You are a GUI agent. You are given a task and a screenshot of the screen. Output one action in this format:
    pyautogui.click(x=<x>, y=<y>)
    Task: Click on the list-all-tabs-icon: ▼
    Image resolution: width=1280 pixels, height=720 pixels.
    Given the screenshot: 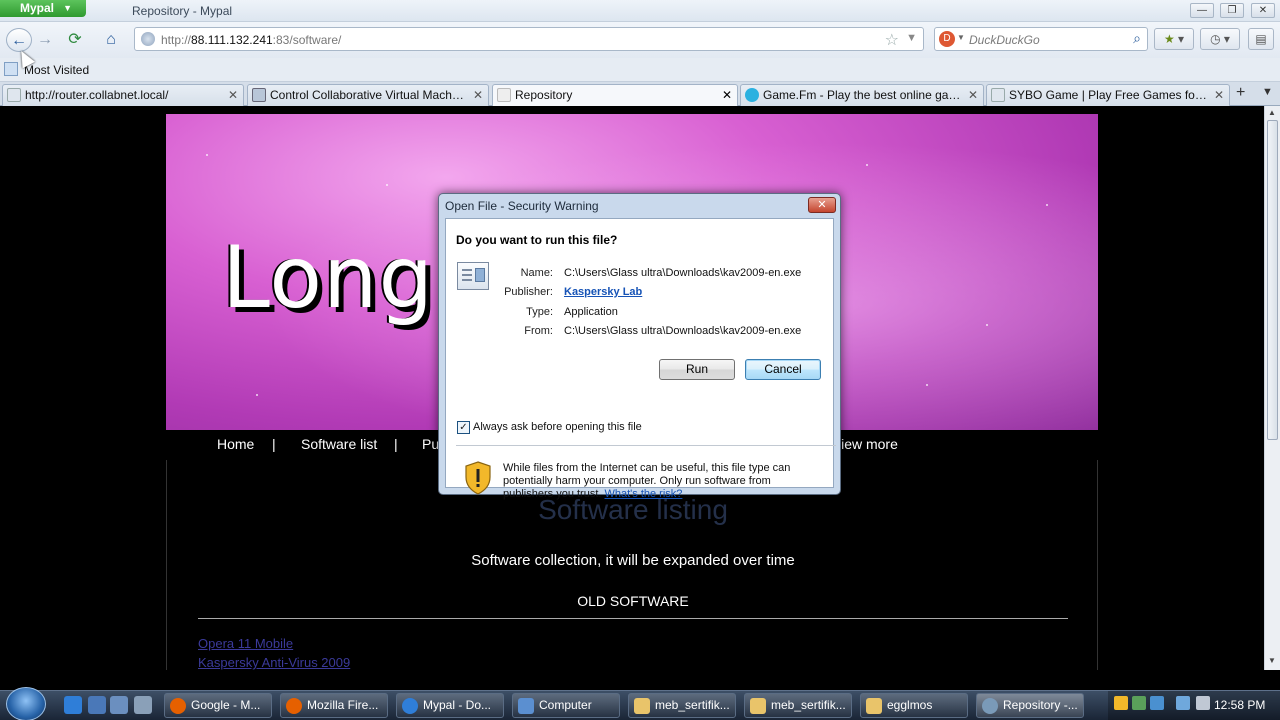 What is the action you would take?
    pyautogui.click(x=1267, y=92)
    